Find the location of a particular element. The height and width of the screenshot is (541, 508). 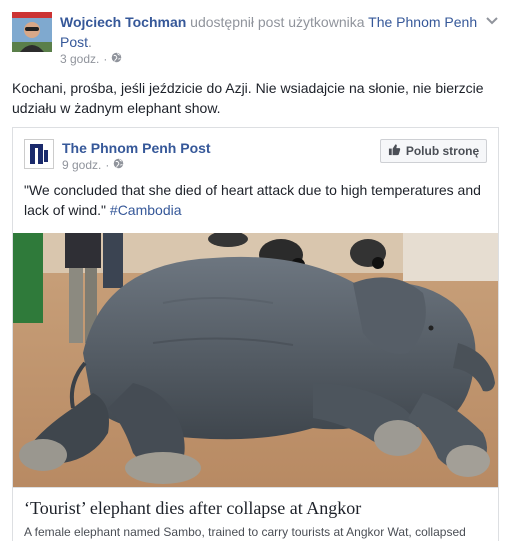

shared-post-timestamp: 9 godz. is located at coordinates (81, 165).